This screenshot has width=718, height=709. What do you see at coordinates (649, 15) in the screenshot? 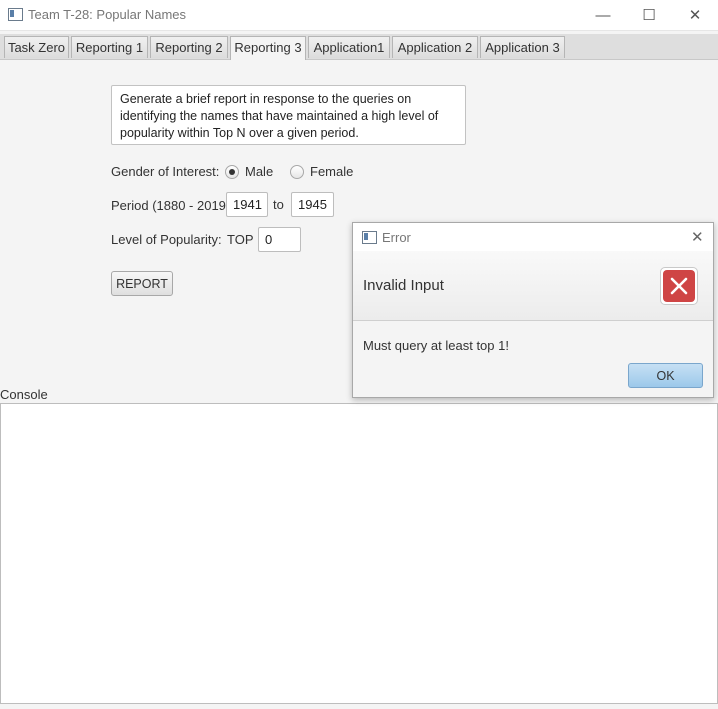
I see `maximize-button: ☐` at bounding box center [649, 15].